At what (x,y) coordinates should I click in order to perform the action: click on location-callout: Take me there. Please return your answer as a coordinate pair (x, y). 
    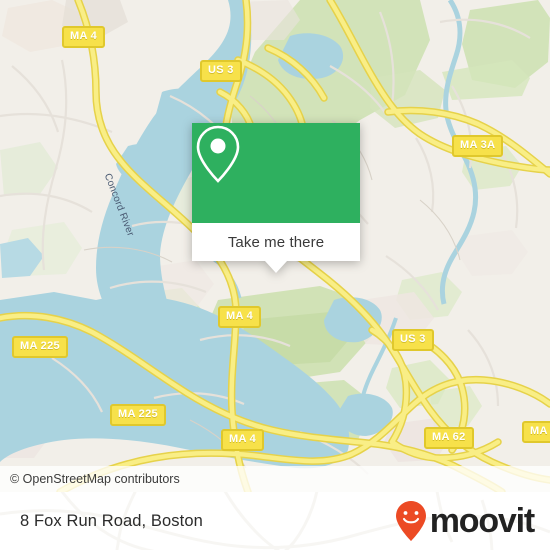
    Looking at the image, I should click on (276, 198).